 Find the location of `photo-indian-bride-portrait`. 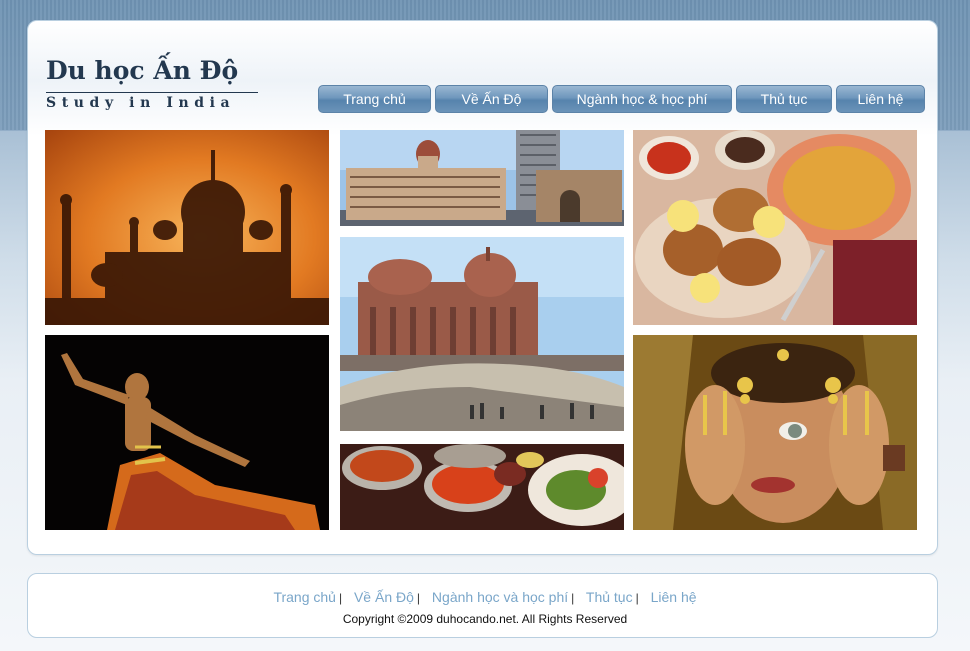

photo-indian-bride-portrait is located at coordinates (775, 432).